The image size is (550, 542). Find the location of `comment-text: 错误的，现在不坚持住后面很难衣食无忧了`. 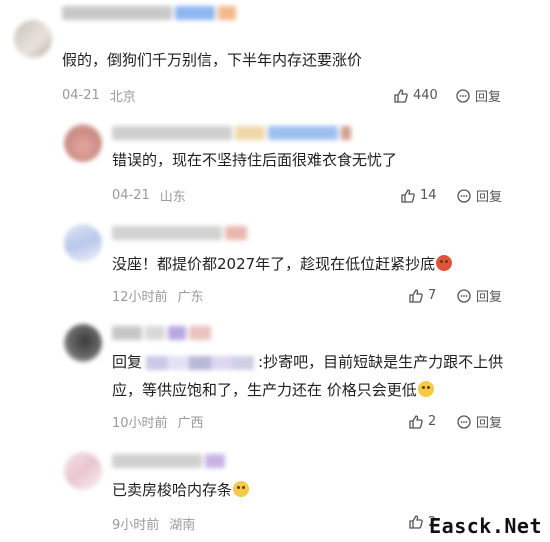

comment-text: 错误的，现在不坚持住后面很难衣食无忧了 is located at coordinates (255, 160).